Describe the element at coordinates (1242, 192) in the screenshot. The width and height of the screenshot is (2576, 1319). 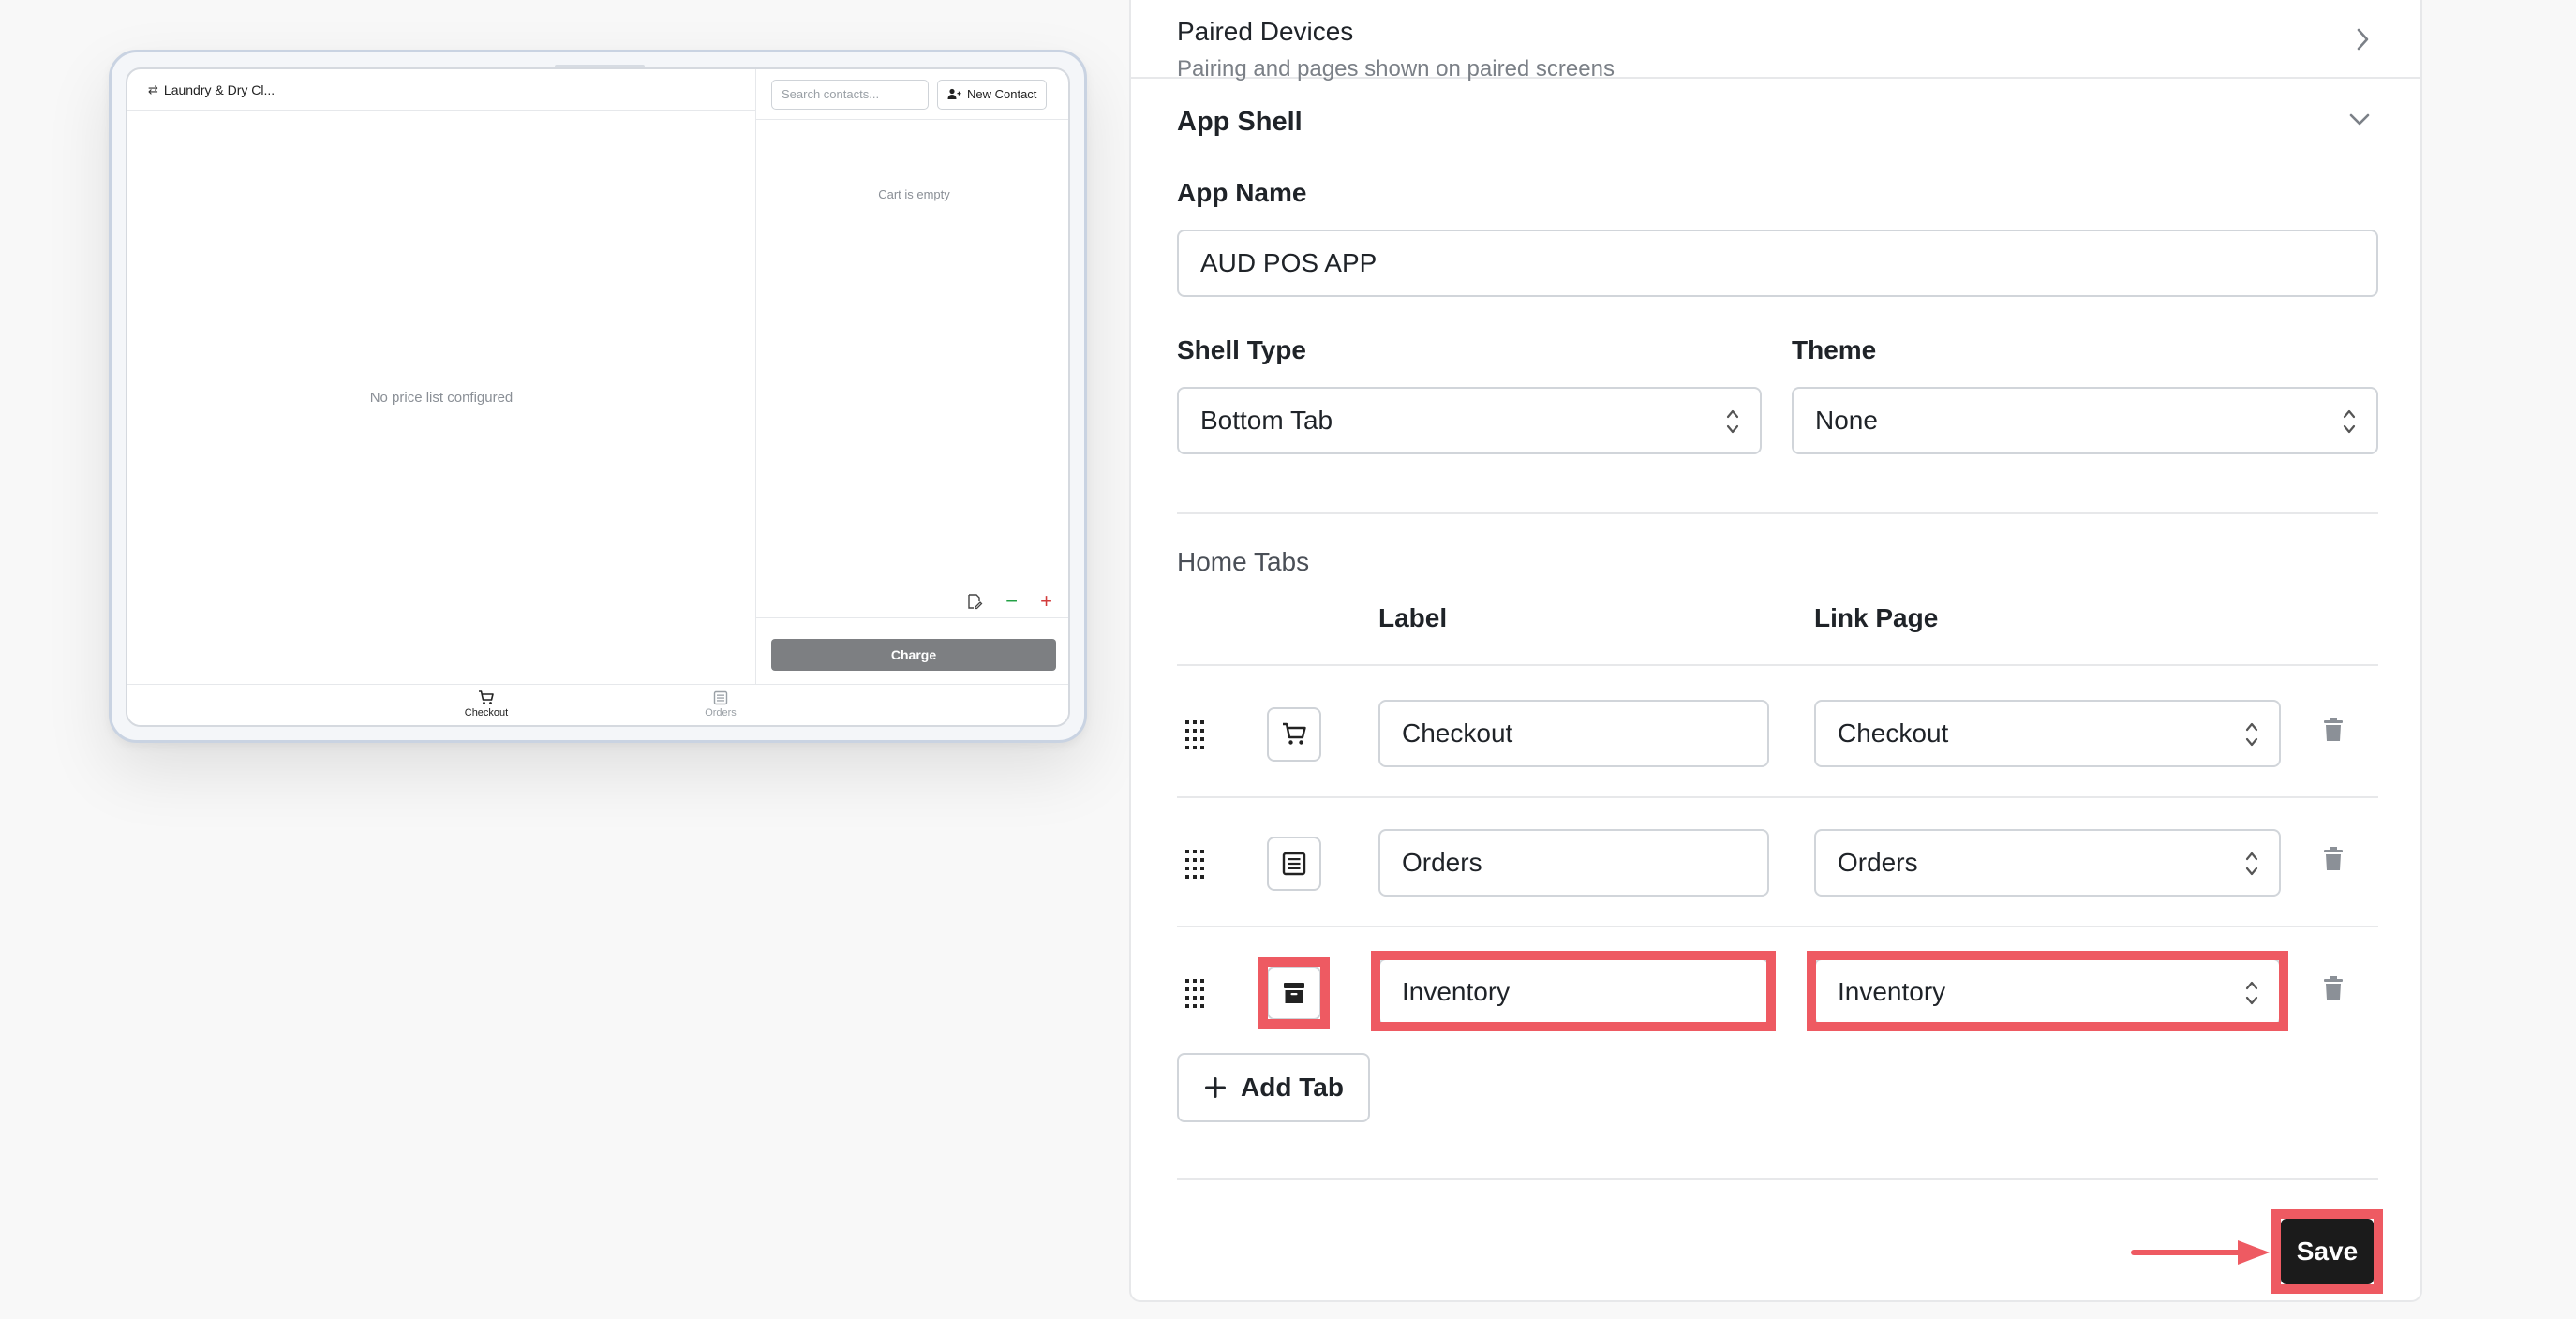
I see `app-name-label: App Name` at that location.